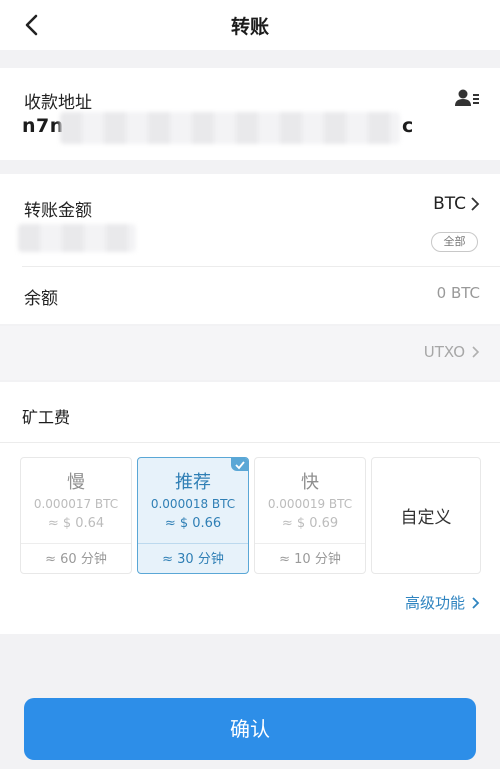  I want to click on fee-option-recommended: 推荐 0.000018 BTC ≈ $ 0.66 ≈ 30 分钟, so click(193, 515).